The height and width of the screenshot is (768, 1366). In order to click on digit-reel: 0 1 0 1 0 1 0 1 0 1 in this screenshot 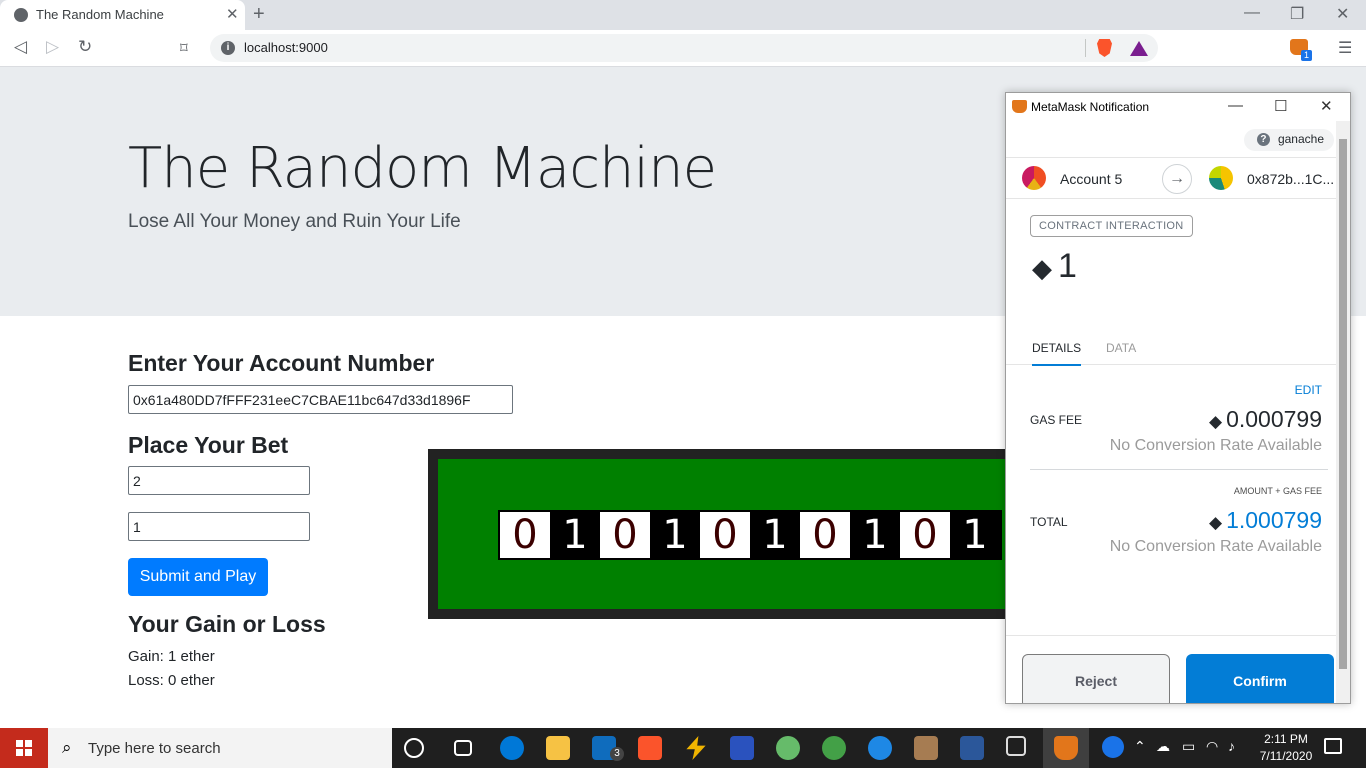, I will do `click(750, 535)`.